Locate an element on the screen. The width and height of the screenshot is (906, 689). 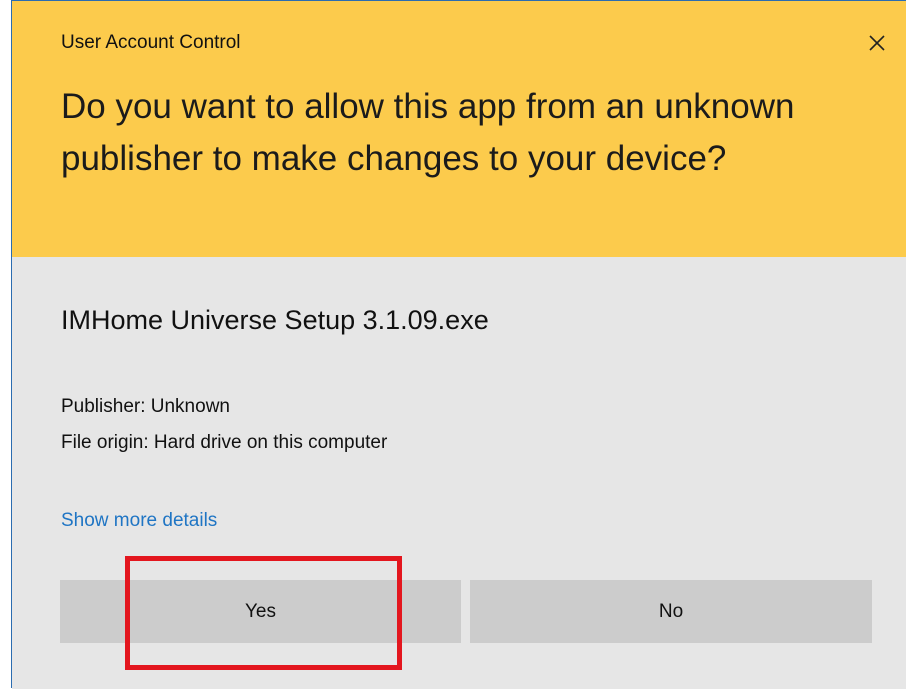
publisher-text: Publisher: Unknown is located at coordinates (145, 406).